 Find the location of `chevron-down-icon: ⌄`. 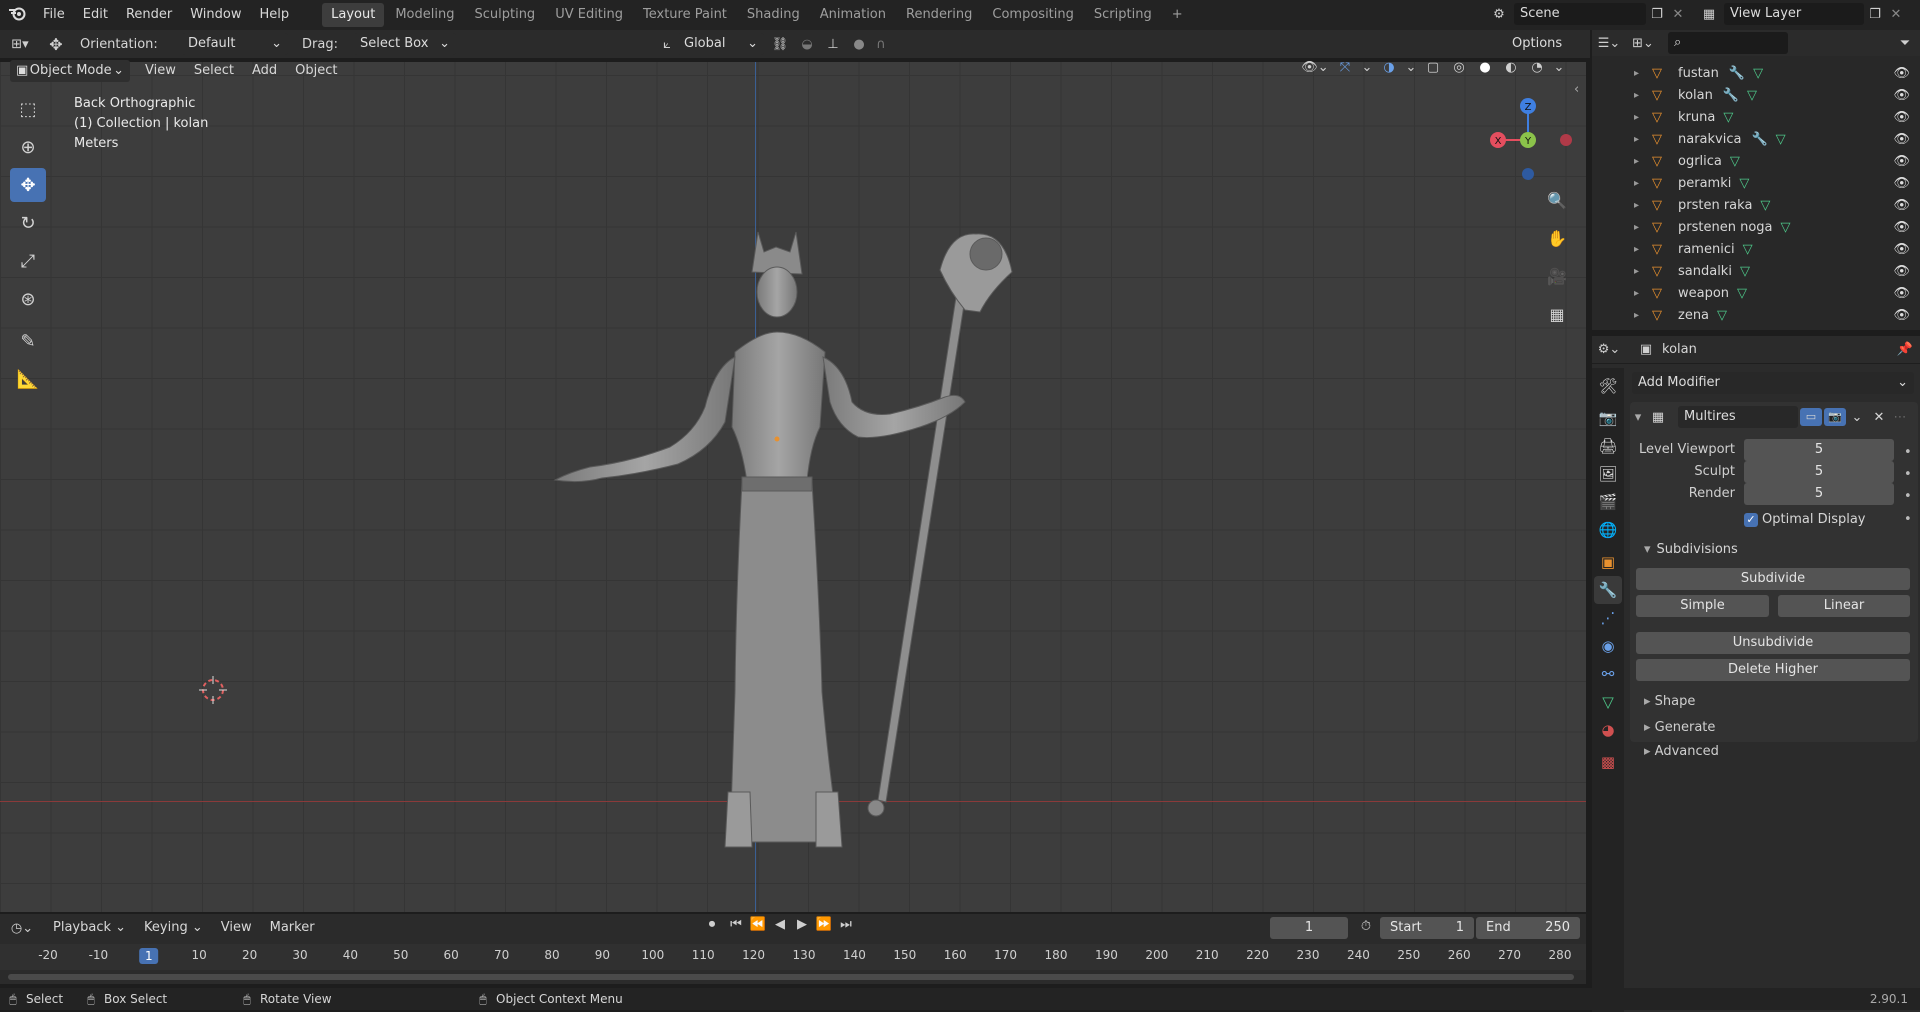

chevron-down-icon: ⌄ is located at coordinates (1559, 67).